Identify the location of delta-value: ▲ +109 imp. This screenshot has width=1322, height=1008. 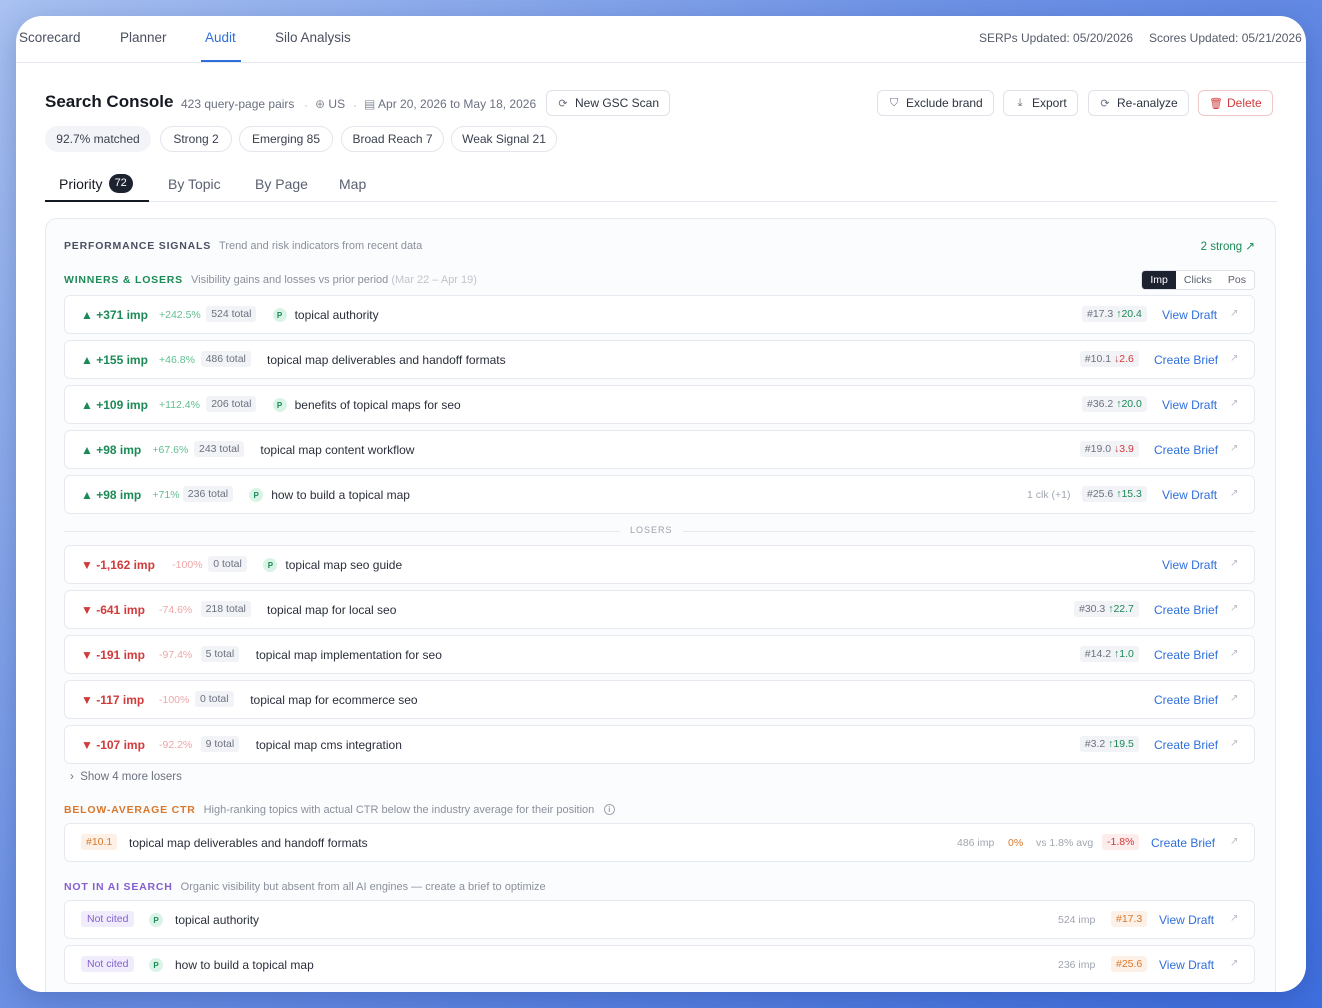
(114, 405).